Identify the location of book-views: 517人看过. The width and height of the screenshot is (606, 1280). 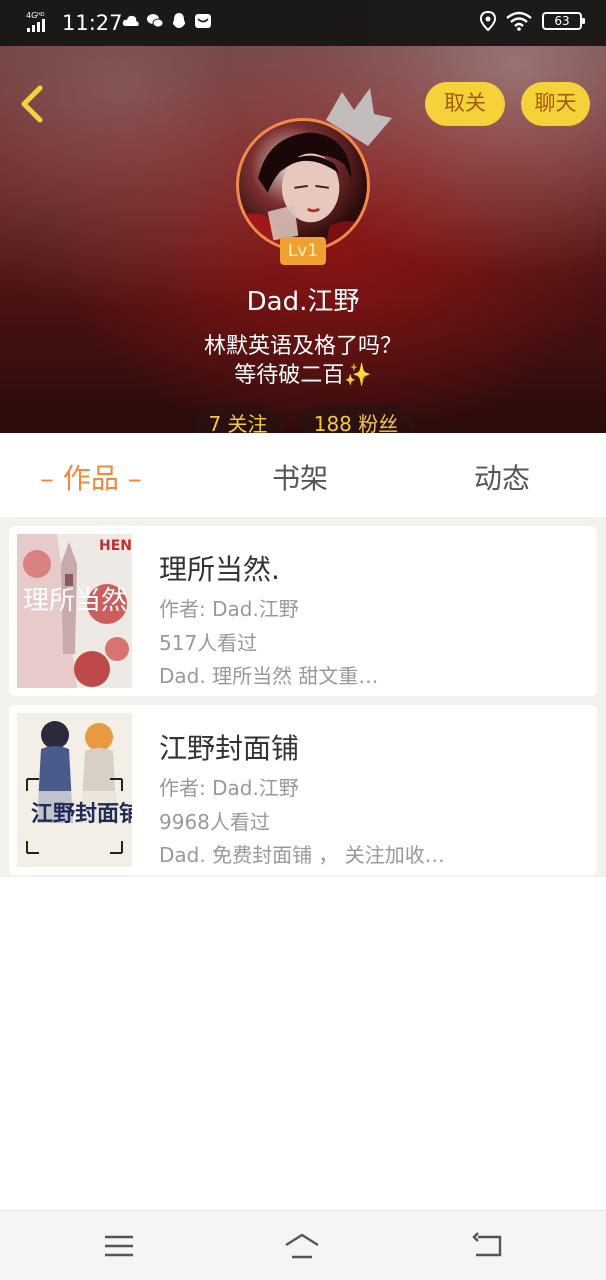
(208, 643).